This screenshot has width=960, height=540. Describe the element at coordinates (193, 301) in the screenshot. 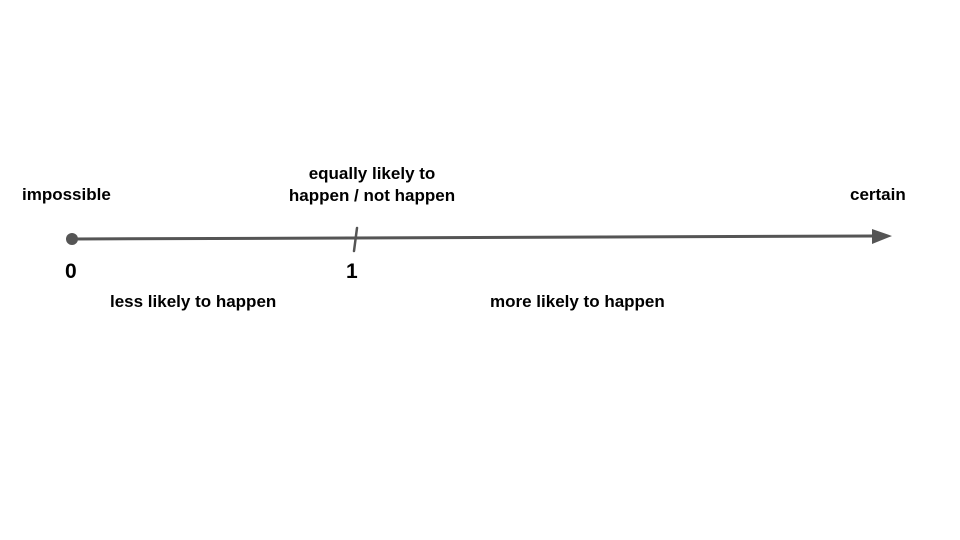

I see `less-likely-label: less likely to happen` at that location.